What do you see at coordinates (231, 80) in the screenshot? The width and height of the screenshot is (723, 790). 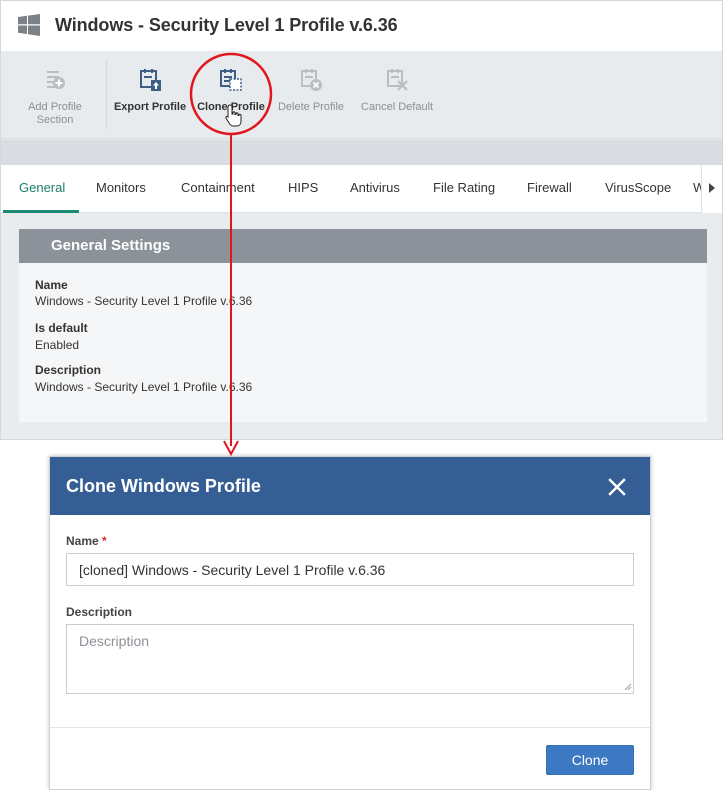 I see `clone-icon` at bounding box center [231, 80].